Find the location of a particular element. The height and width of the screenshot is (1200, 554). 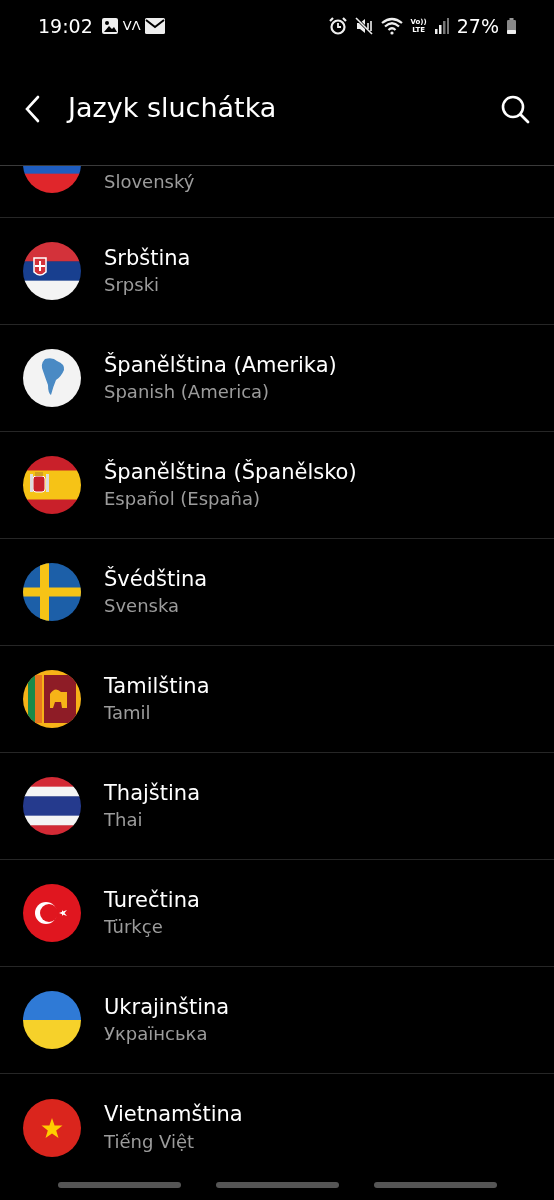

mute-icon is located at coordinates (363, 26).